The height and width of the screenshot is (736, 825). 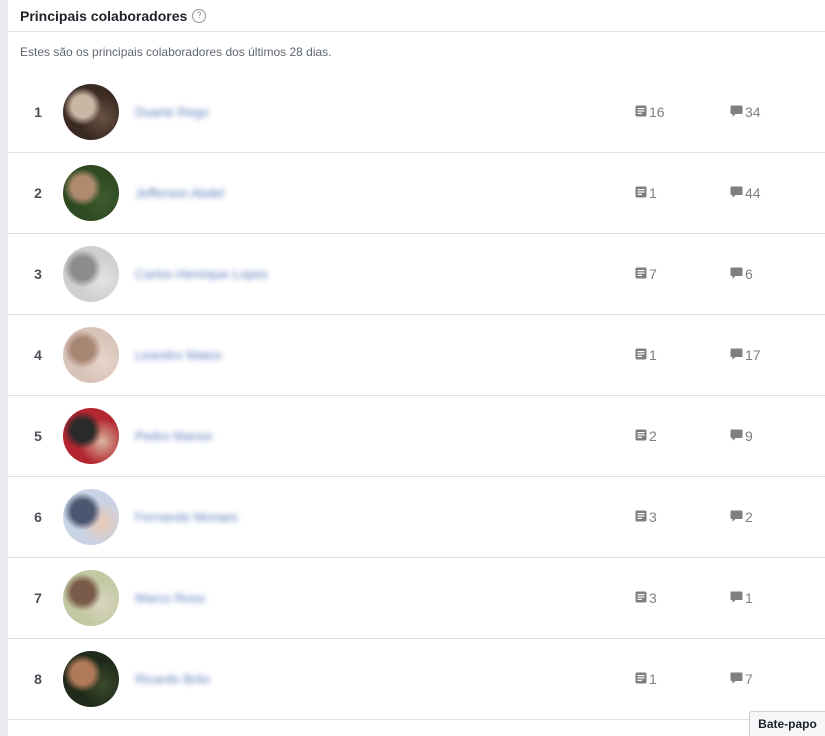 What do you see at coordinates (38, 517) in the screenshot?
I see `rank-number: 6` at bounding box center [38, 517].